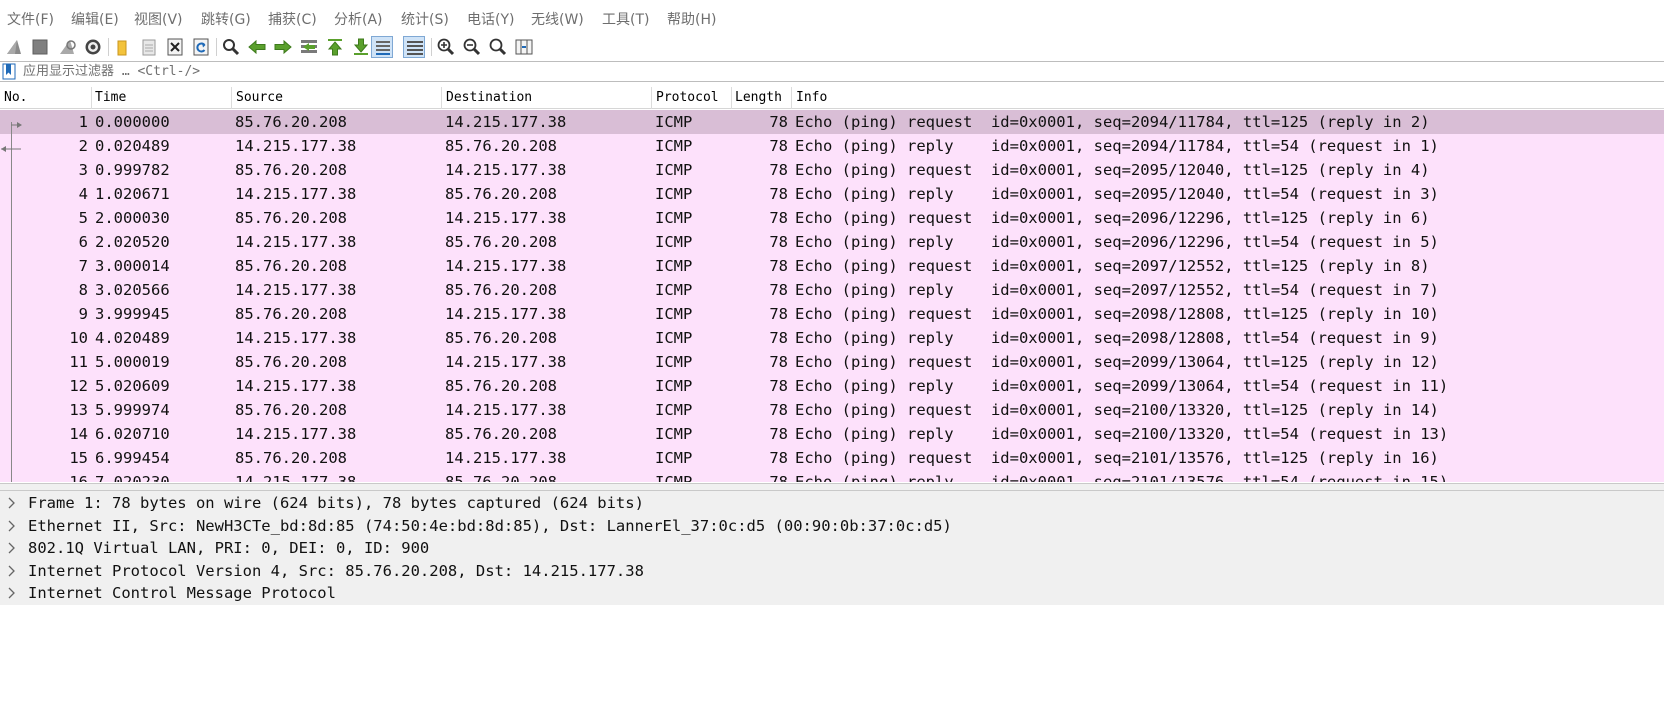 The height and width of the screenshot is (703, 1664). Describe the element at coordinates (14, 47) in the screenshot. I see `shark-fin-start-icon` at that location.